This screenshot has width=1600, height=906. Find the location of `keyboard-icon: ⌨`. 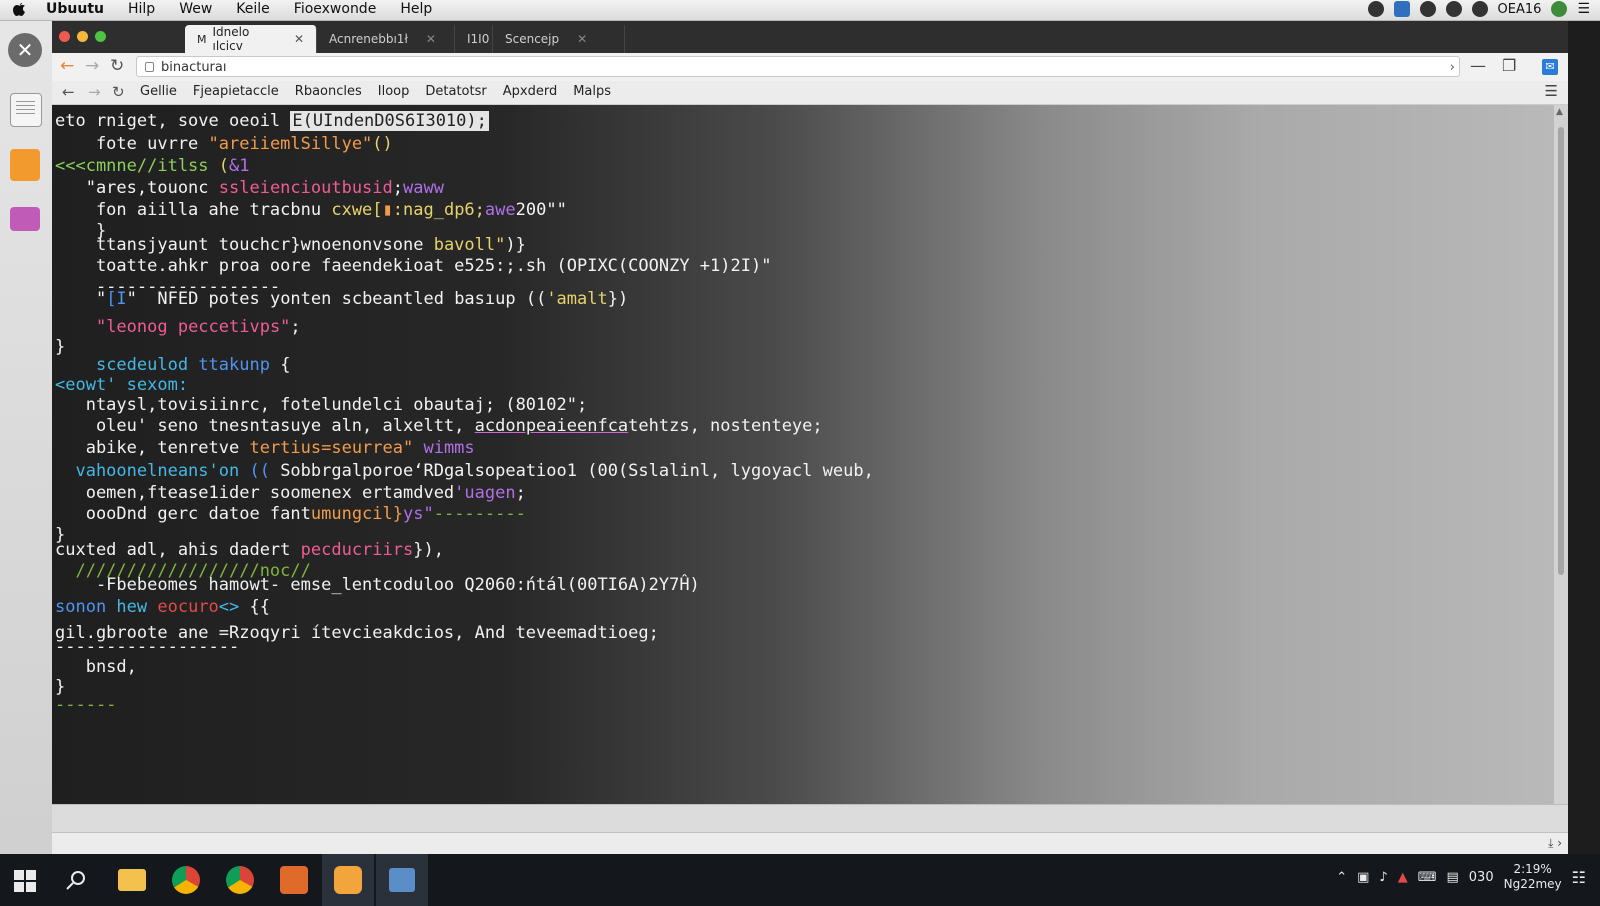

keyboard-icon: ⌨ is located at coordinates (1427, 877).